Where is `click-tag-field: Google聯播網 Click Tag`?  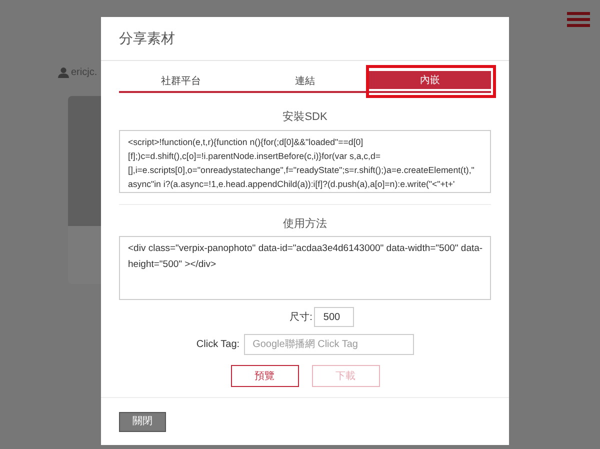
click-tag-field: Google聯播網 Click Tag is located at coordinates (329, 344).